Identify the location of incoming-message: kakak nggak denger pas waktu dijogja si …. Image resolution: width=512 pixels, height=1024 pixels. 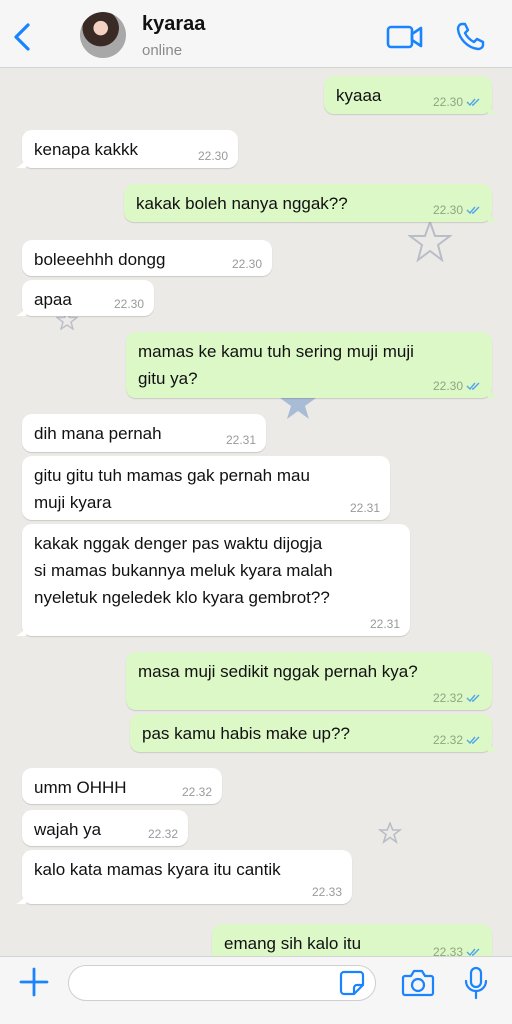
(213, 580).